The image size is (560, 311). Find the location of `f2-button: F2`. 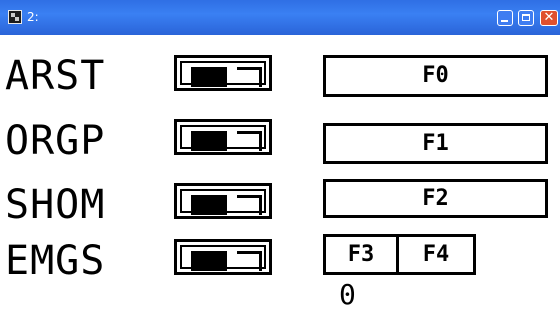

f2-button: F2 is located at coordinates (435, 198).